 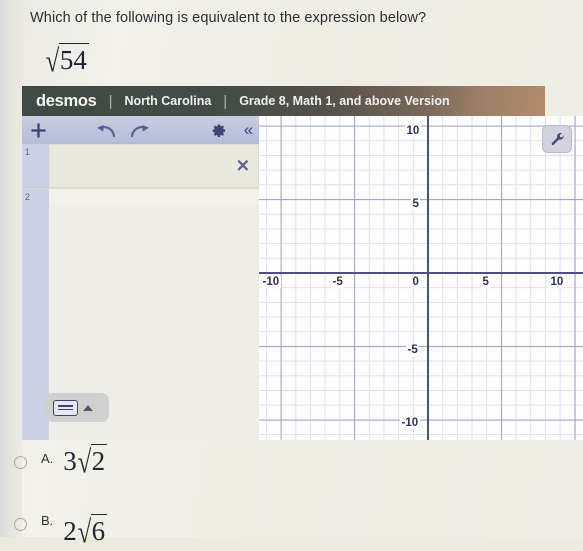 What do you see at coordinates (70, 531) in the screenshot?
I see `answer-coefficient-b: 2` at bounding box center [70, 531].